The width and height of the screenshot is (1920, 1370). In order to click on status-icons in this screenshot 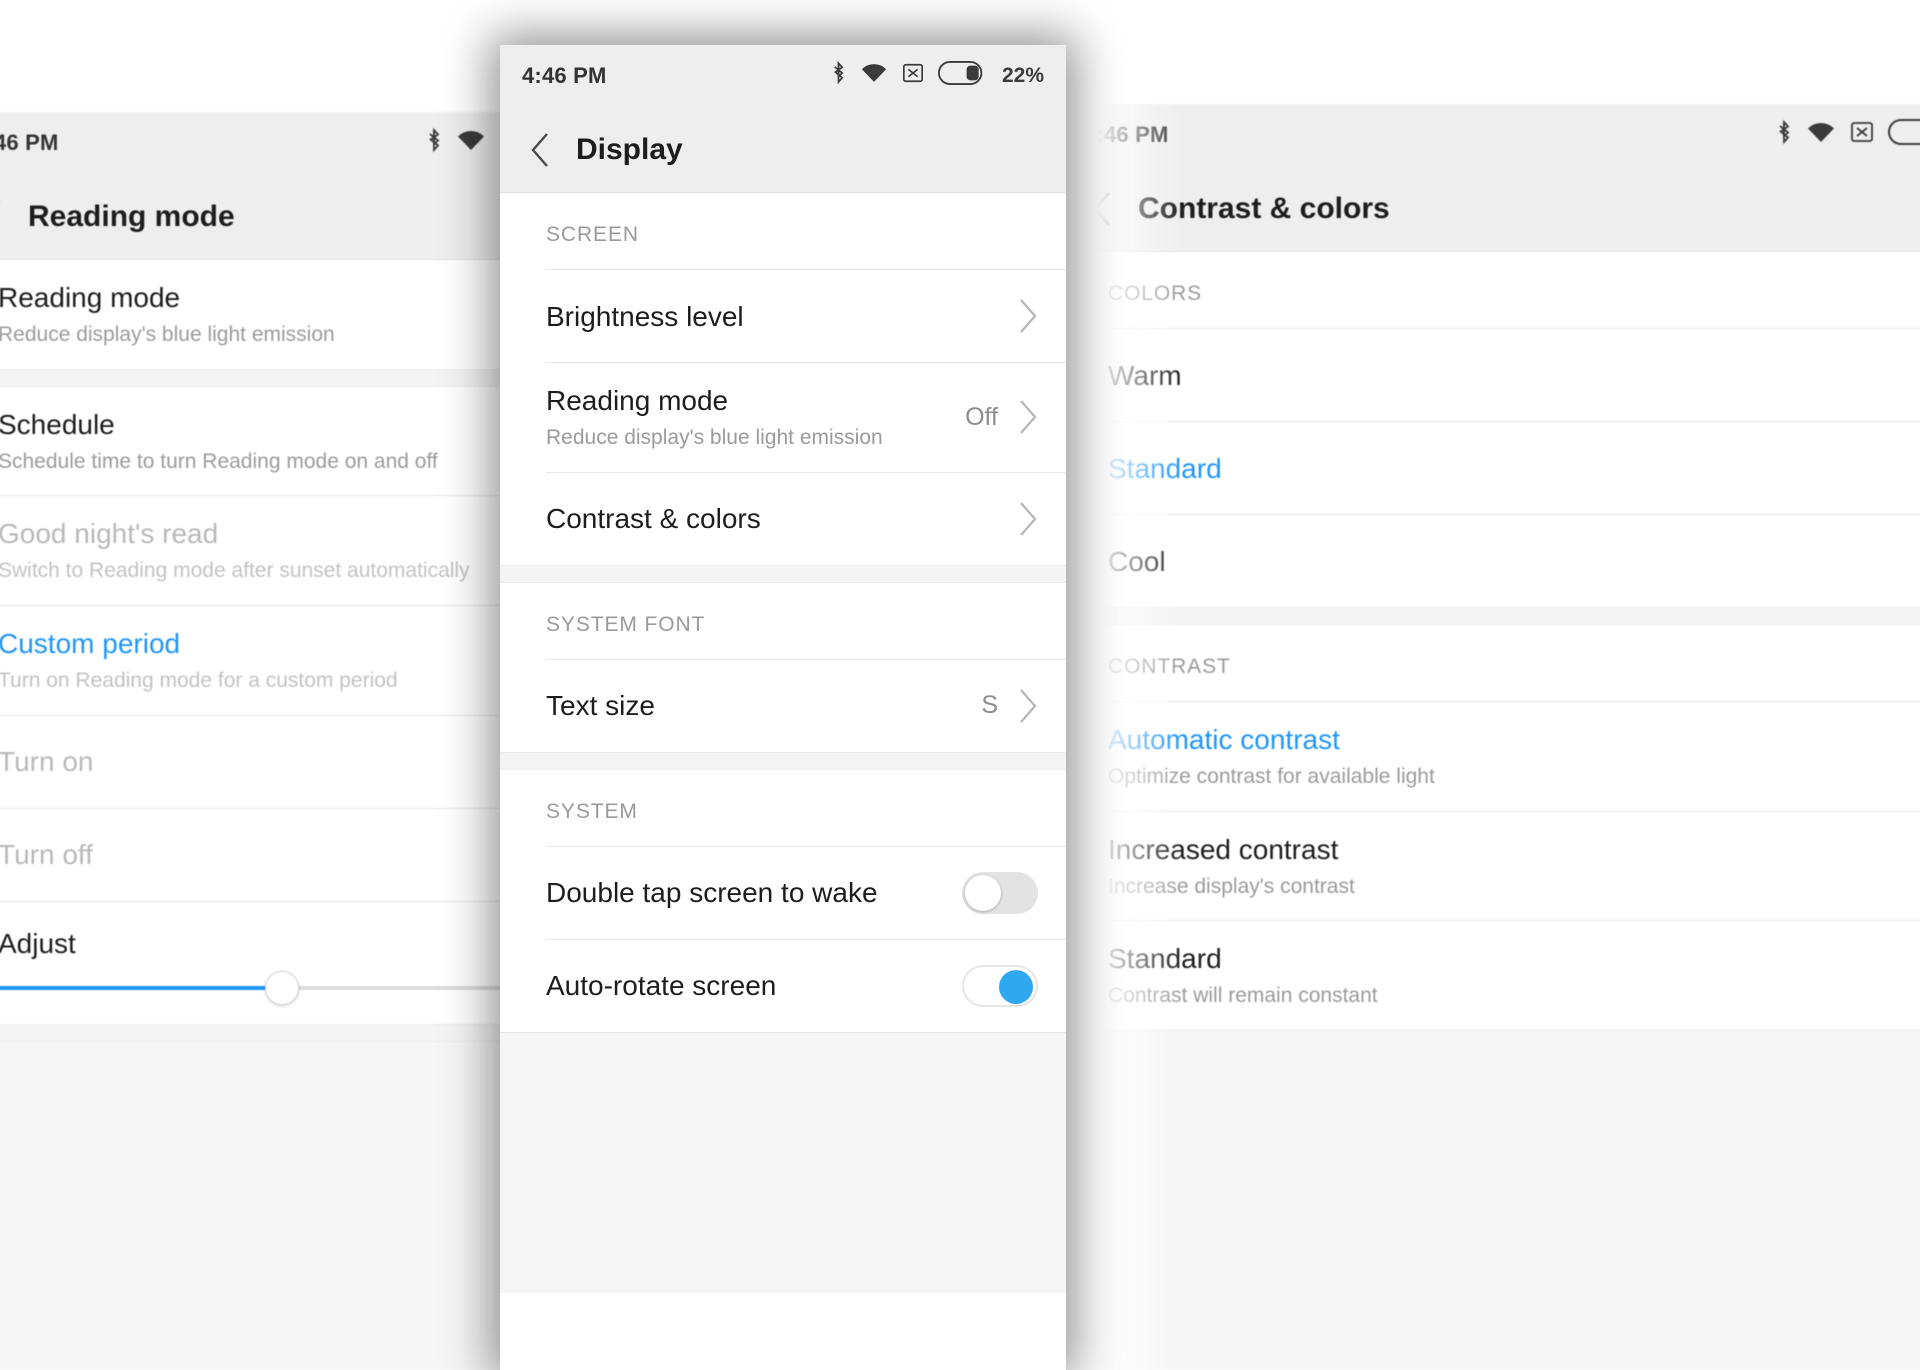, I will do `click(1848, 135)`.